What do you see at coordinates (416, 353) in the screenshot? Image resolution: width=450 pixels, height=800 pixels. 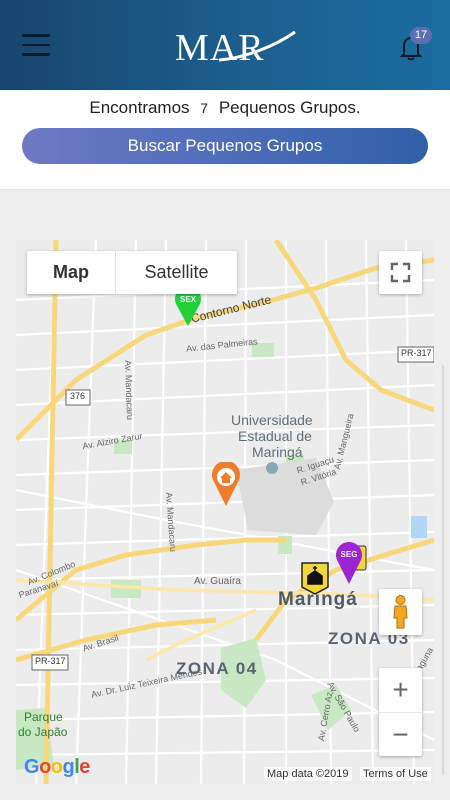 I see `label-pr317-a: PR-317` at bounding box center [416, 353].